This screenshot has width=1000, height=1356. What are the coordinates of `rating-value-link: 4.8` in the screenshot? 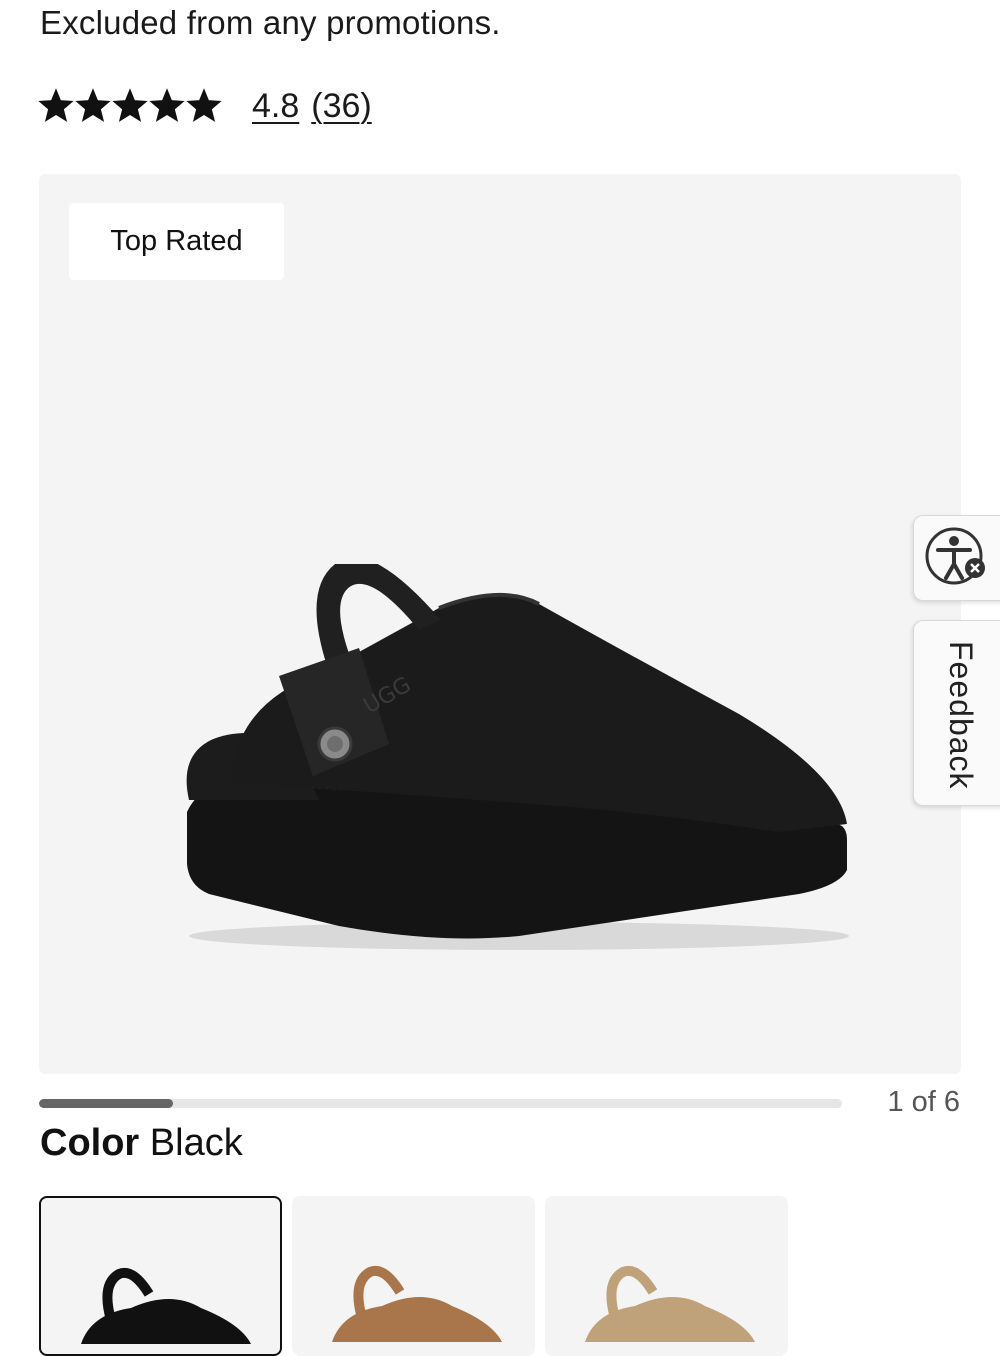 It's located at (275, 106).